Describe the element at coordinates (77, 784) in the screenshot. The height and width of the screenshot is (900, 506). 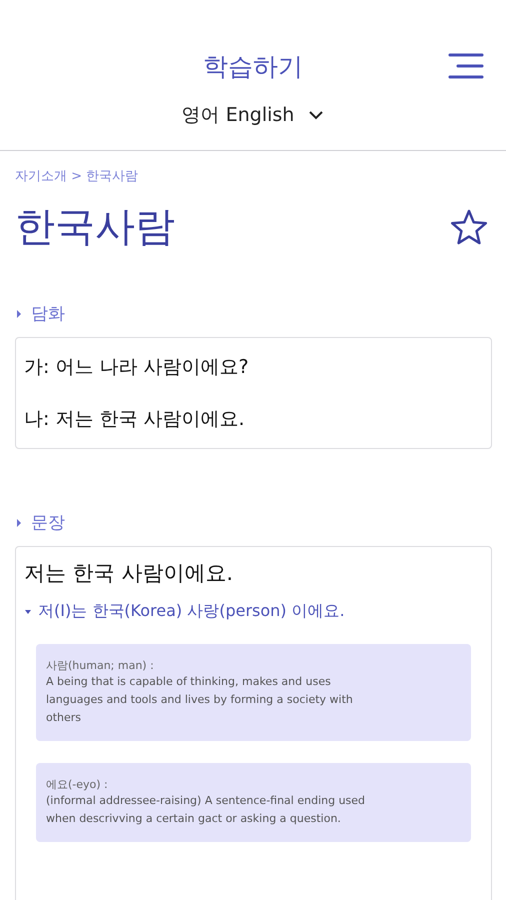
I see `definition-term: 에요(-eyo) :` at that location.